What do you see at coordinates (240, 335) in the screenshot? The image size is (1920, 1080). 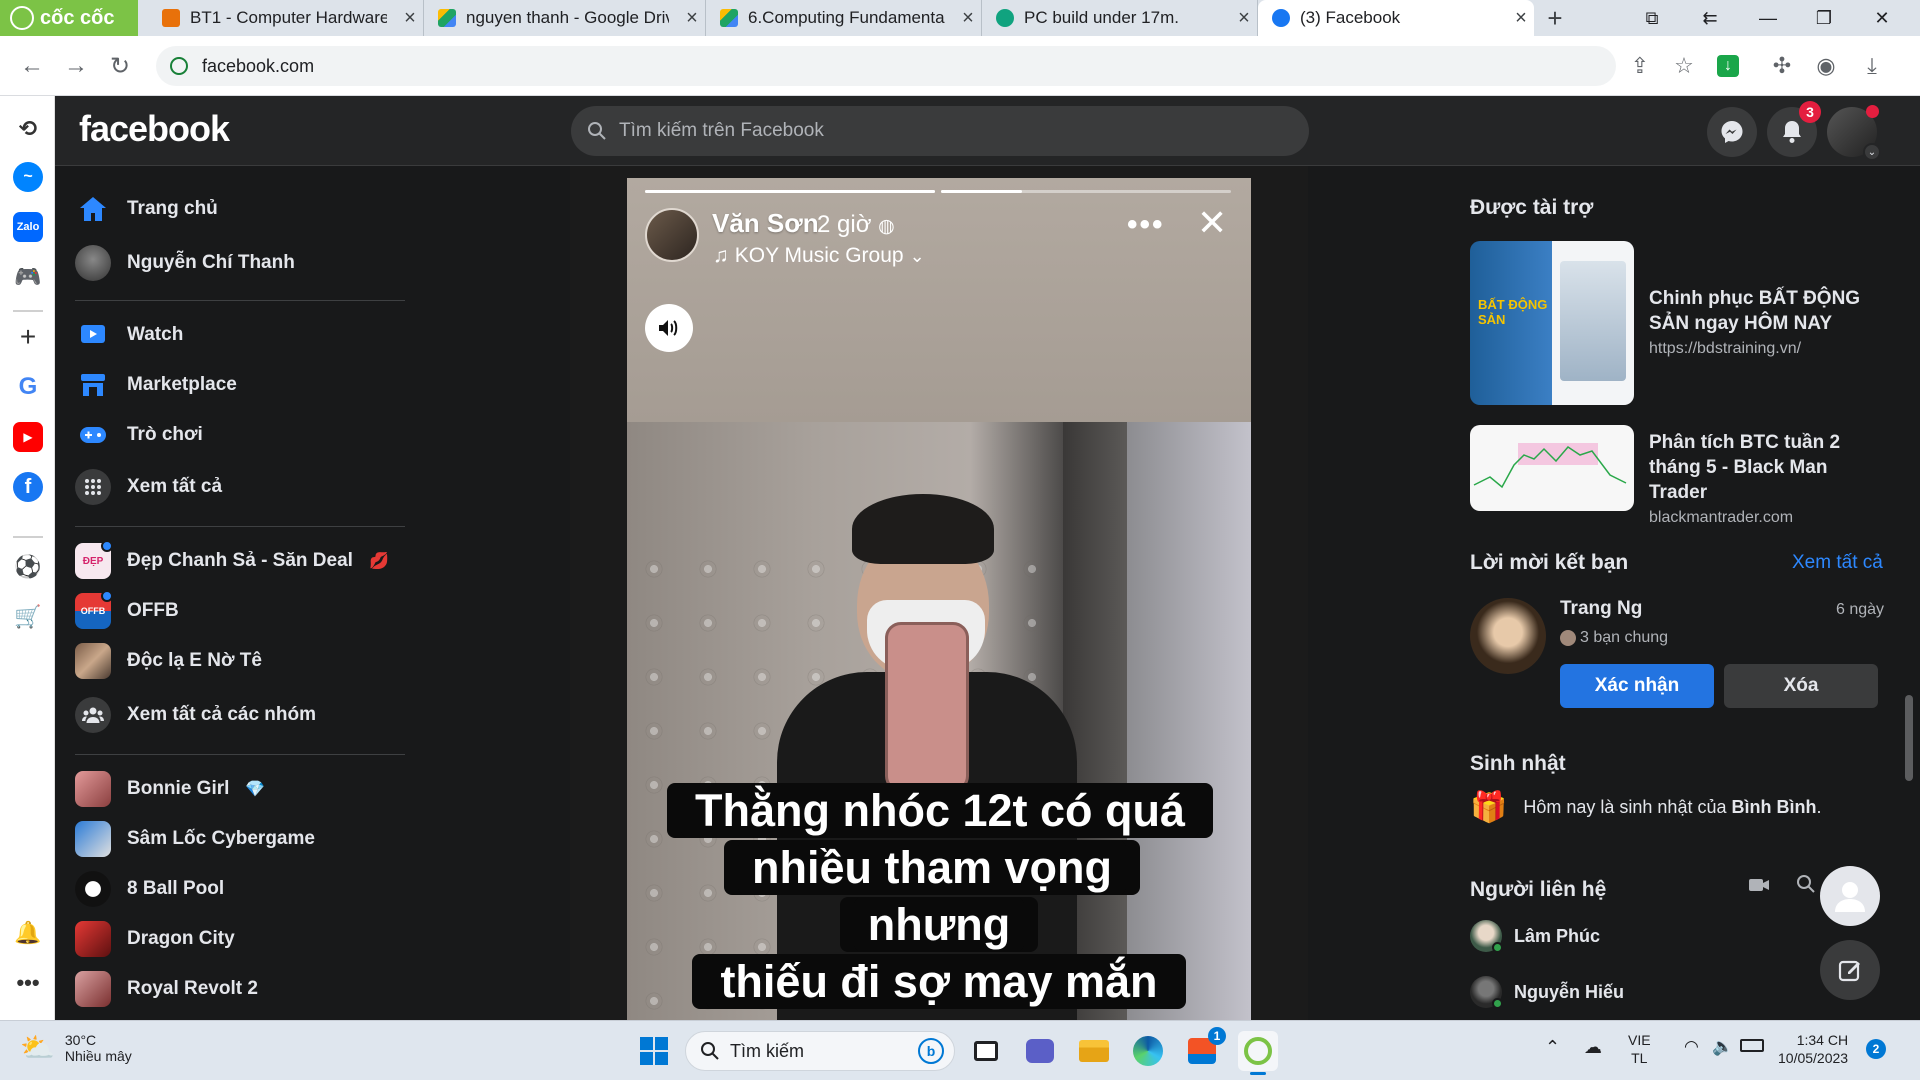 I see `nav-item-watch: Watch` at bounding box center [240, 335].